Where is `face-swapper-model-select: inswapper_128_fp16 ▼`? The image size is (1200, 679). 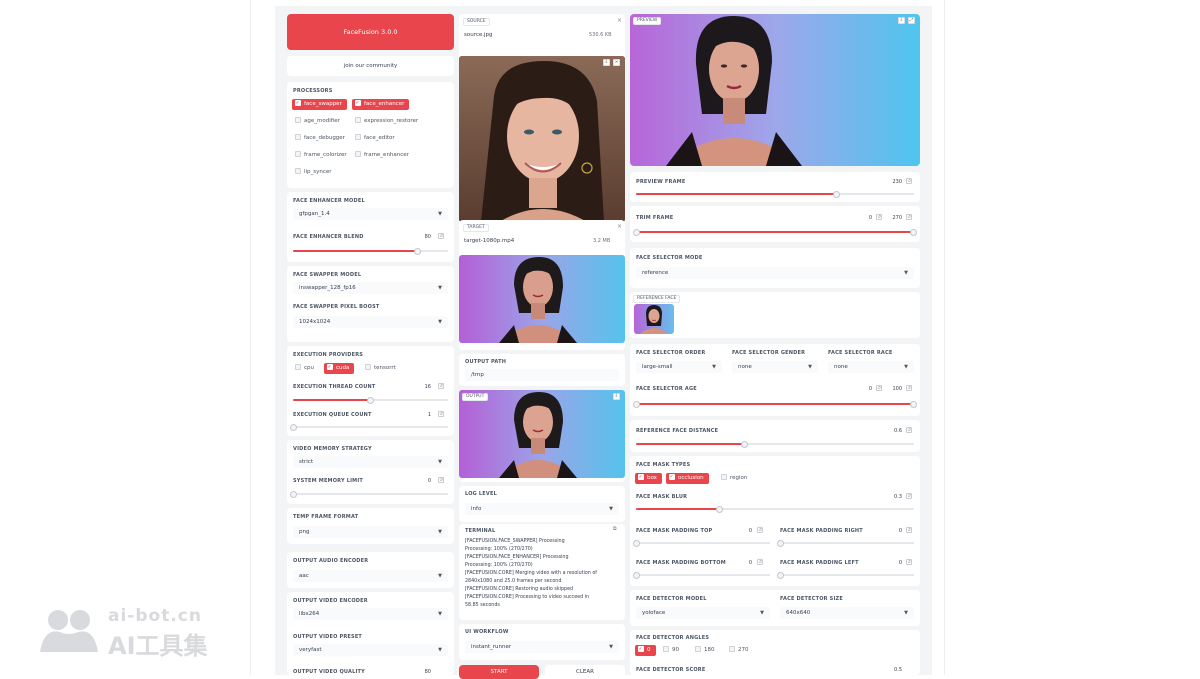
face-swapper-model-select: inswapper_128_fp16 ▼ is located at coordinates (370, 288).